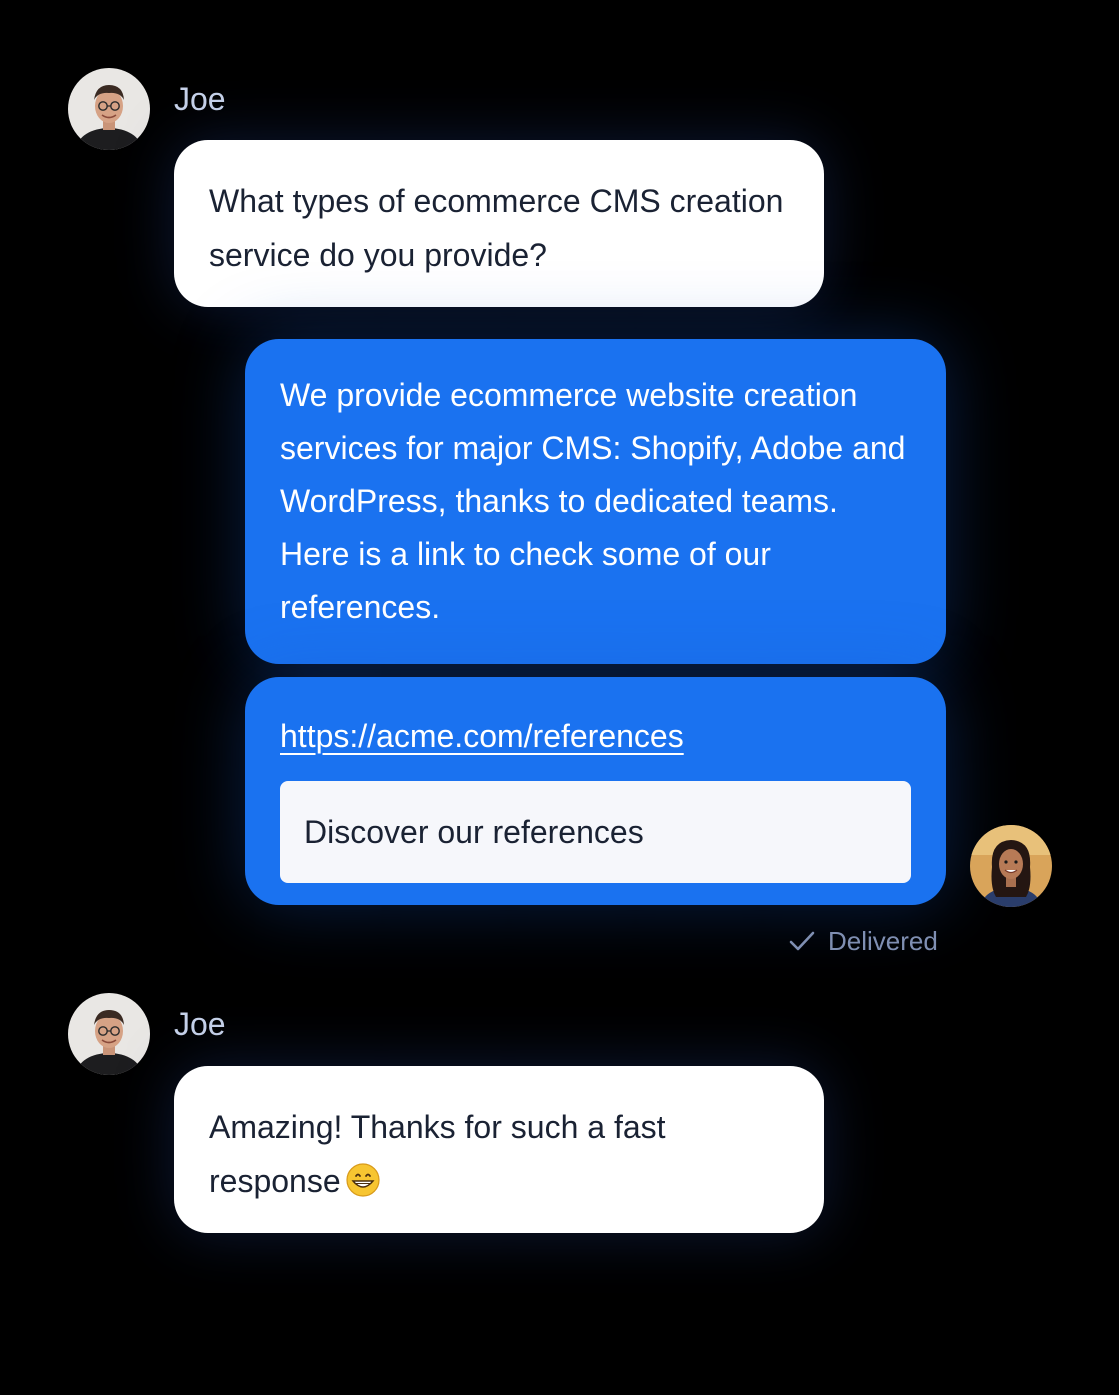 The width and height of the screenshot is (1119, 1395). I want to click on agent-avatar, so click(1011, 866).